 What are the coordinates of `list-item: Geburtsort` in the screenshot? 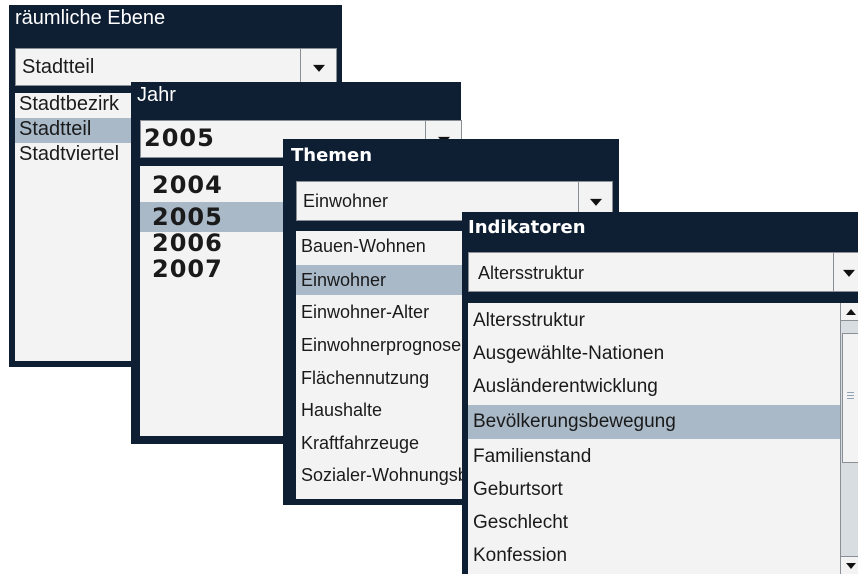 It's located at (654, 490).